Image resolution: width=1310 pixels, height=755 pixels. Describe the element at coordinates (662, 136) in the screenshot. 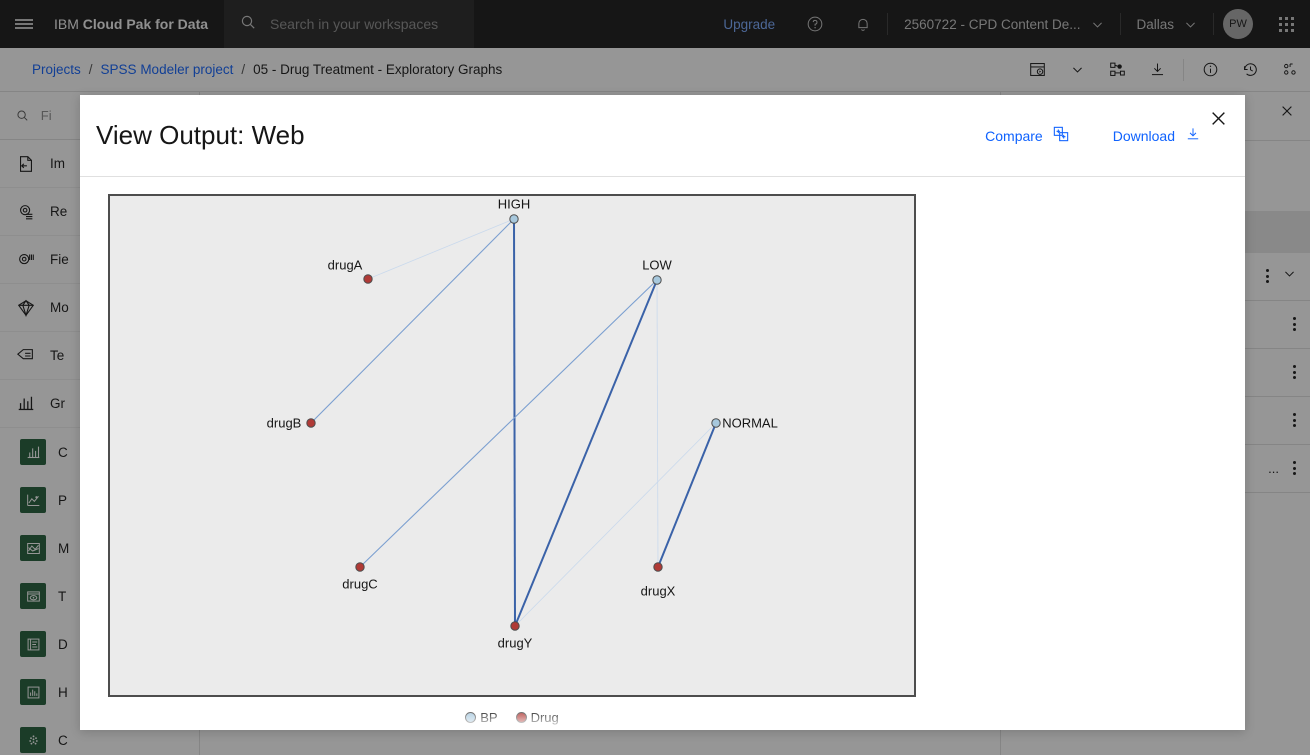

I see `modal-header: View Output: Web Compare Download` at that location.